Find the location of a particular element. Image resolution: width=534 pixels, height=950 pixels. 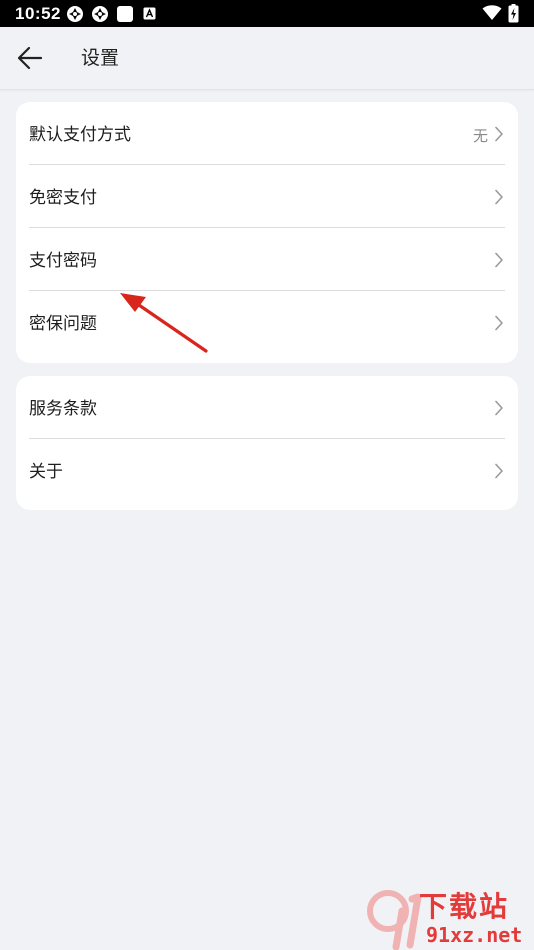

about-item: 关于 is located at coordinates (267, 470).